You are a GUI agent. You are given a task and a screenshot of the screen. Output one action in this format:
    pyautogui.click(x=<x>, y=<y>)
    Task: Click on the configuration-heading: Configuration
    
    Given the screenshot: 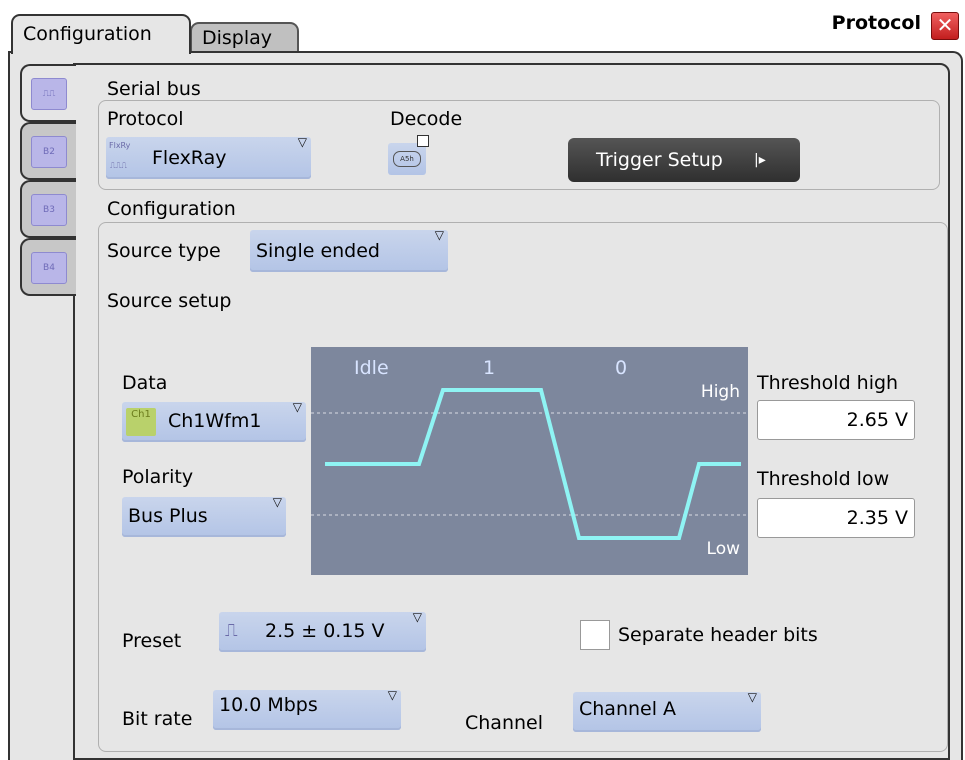 What is the action you would take?
    pyautogui.click(x=171, y=209)
    